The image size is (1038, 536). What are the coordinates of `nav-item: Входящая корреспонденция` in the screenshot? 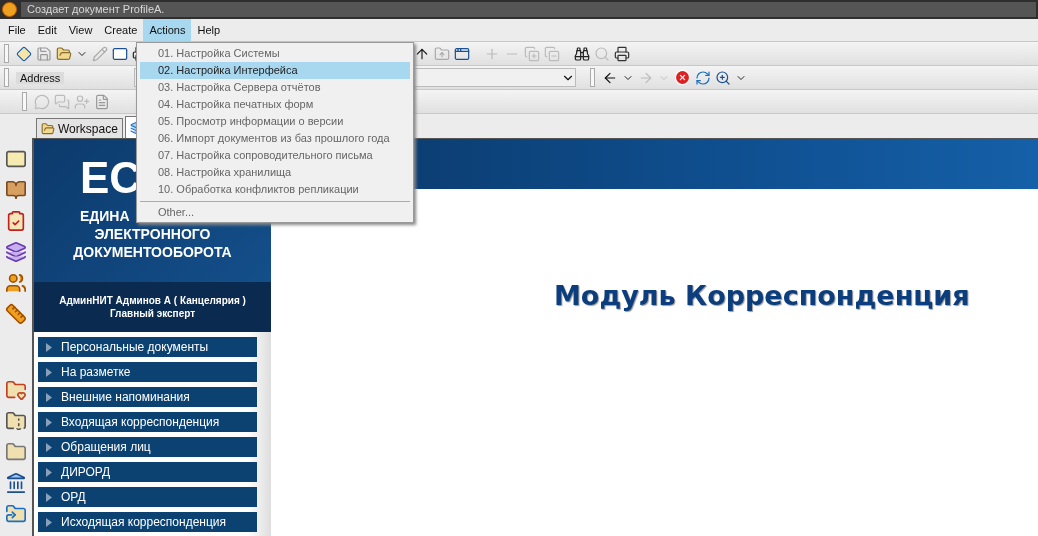 It's located at (147, 422).